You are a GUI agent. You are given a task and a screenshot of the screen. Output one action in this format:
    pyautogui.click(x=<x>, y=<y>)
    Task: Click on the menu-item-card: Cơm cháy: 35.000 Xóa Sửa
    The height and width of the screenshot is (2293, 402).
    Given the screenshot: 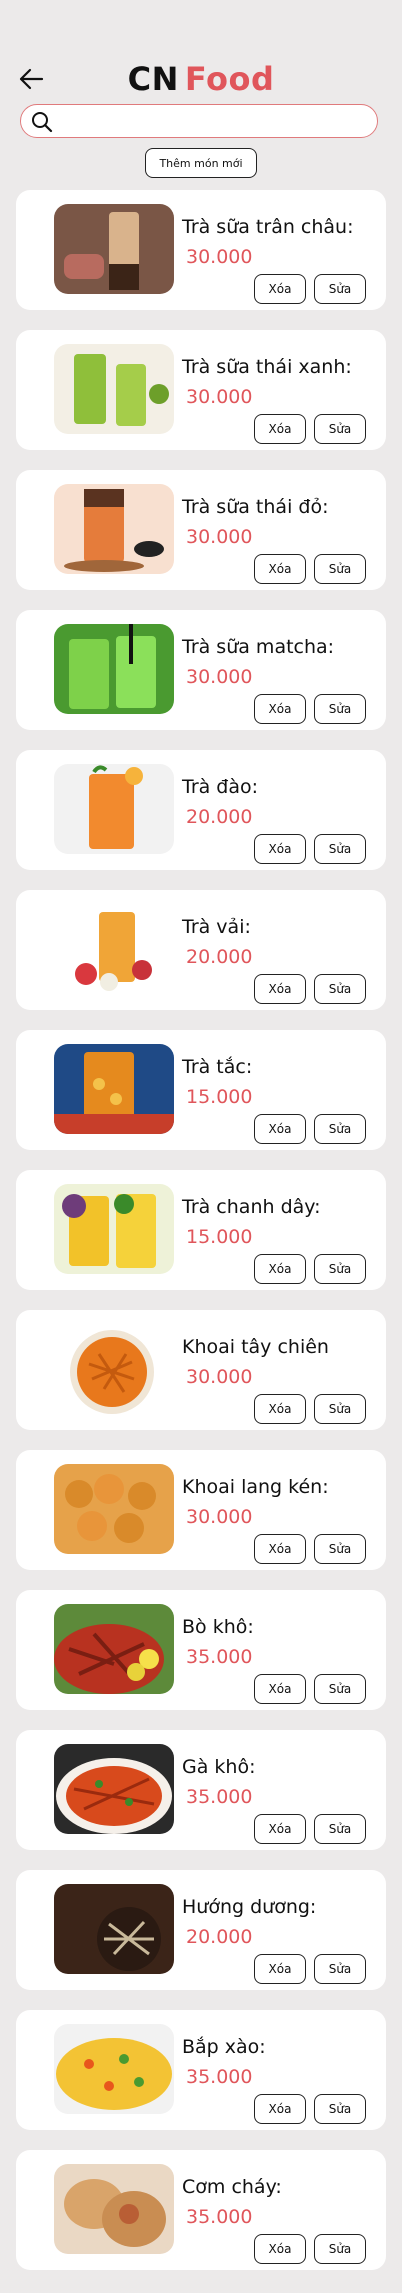 What is the action you would take?
    pyautogui.click(x=201, y=2210)
    